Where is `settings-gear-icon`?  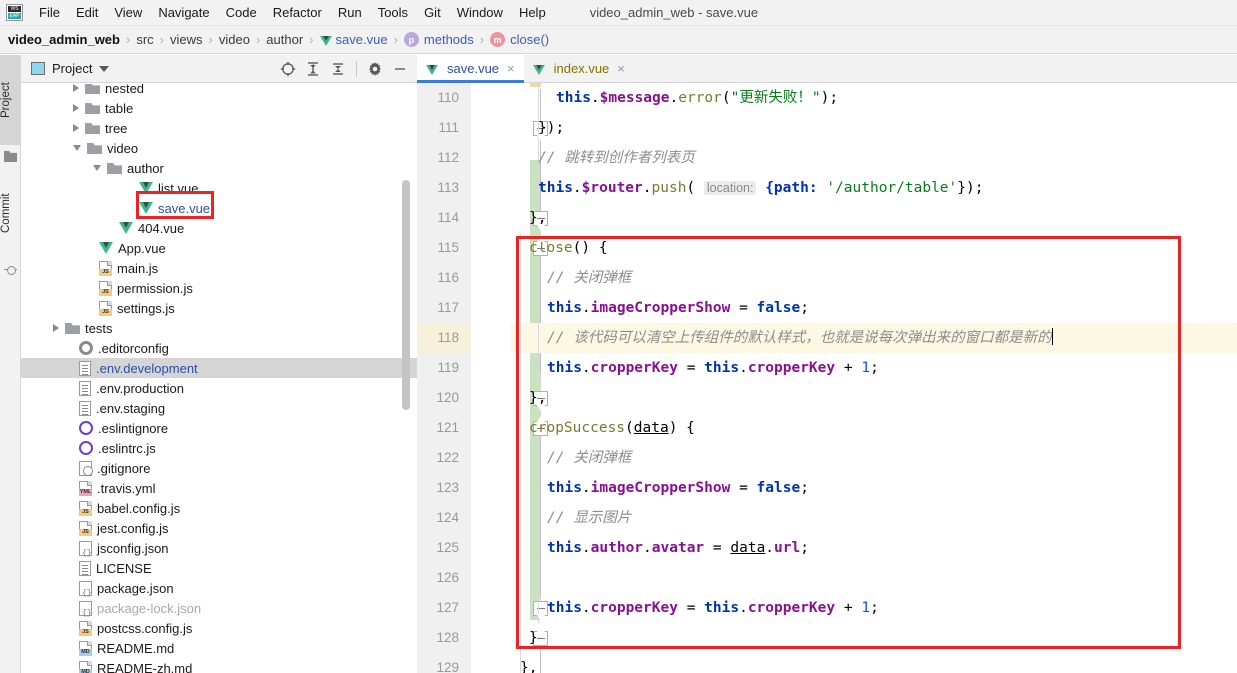 settings-gear-icon is located at coordinates (375, 69).